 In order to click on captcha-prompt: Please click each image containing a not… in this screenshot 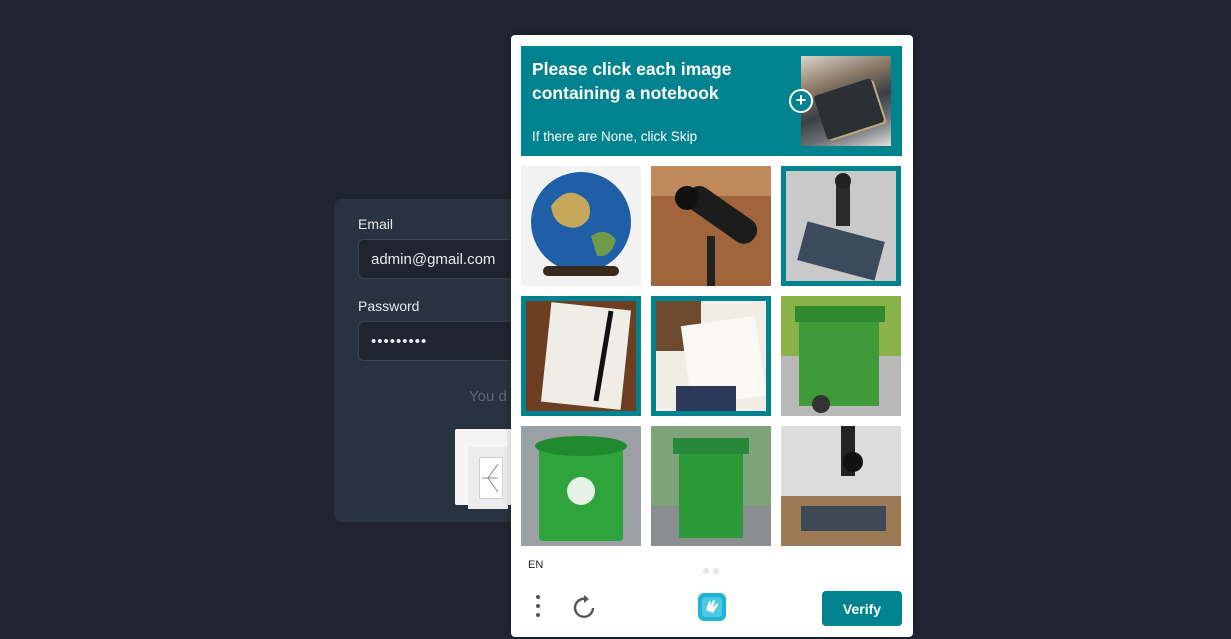, I will do `click(711, 101)`.